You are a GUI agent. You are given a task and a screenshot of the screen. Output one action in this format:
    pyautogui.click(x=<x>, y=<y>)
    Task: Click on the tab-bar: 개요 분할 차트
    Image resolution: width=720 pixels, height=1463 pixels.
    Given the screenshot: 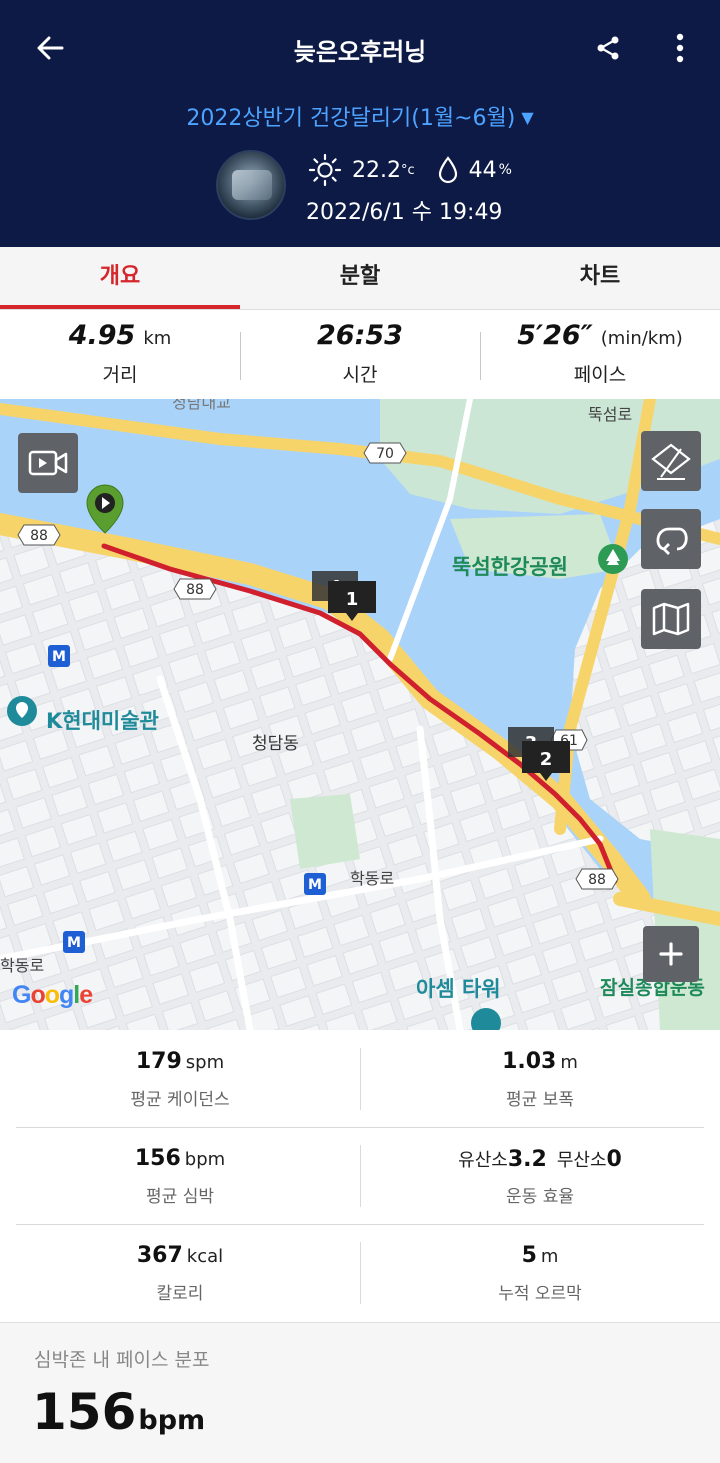 What is the action you would take?
    pyautogui.click(x=360, y=278)
    